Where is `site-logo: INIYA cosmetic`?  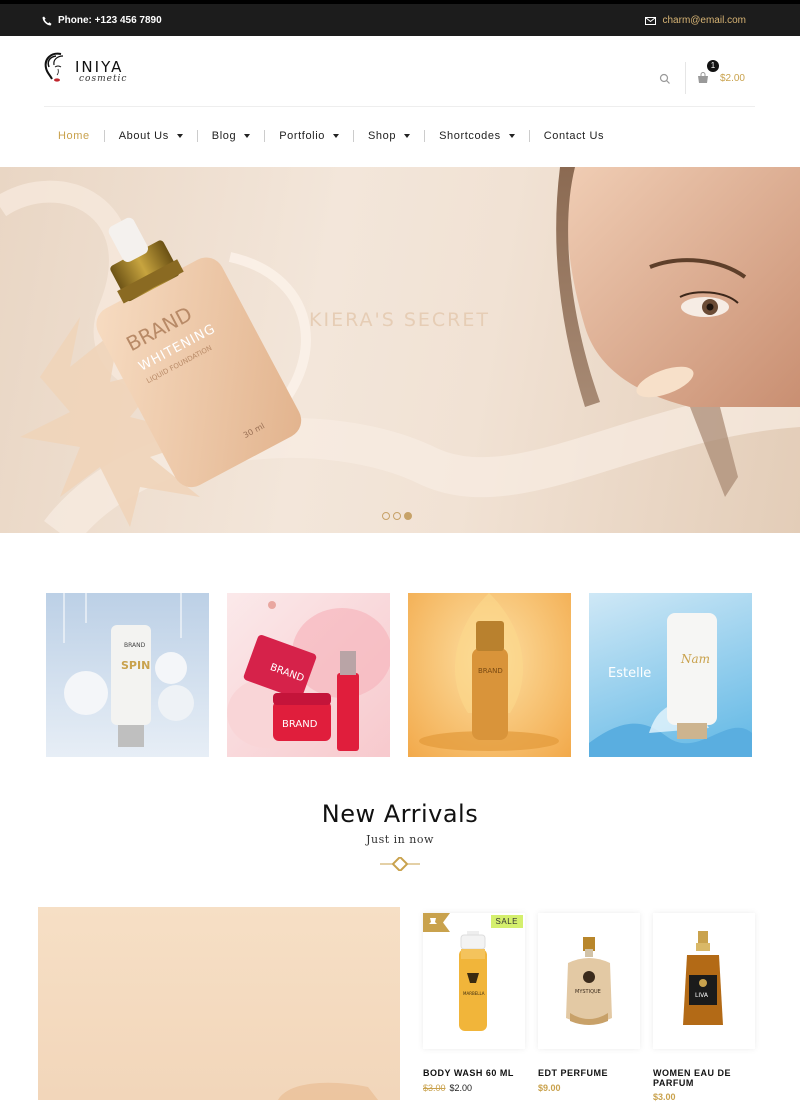 site-logo: INIYA cosmetic is located at coordinates (85, 71).